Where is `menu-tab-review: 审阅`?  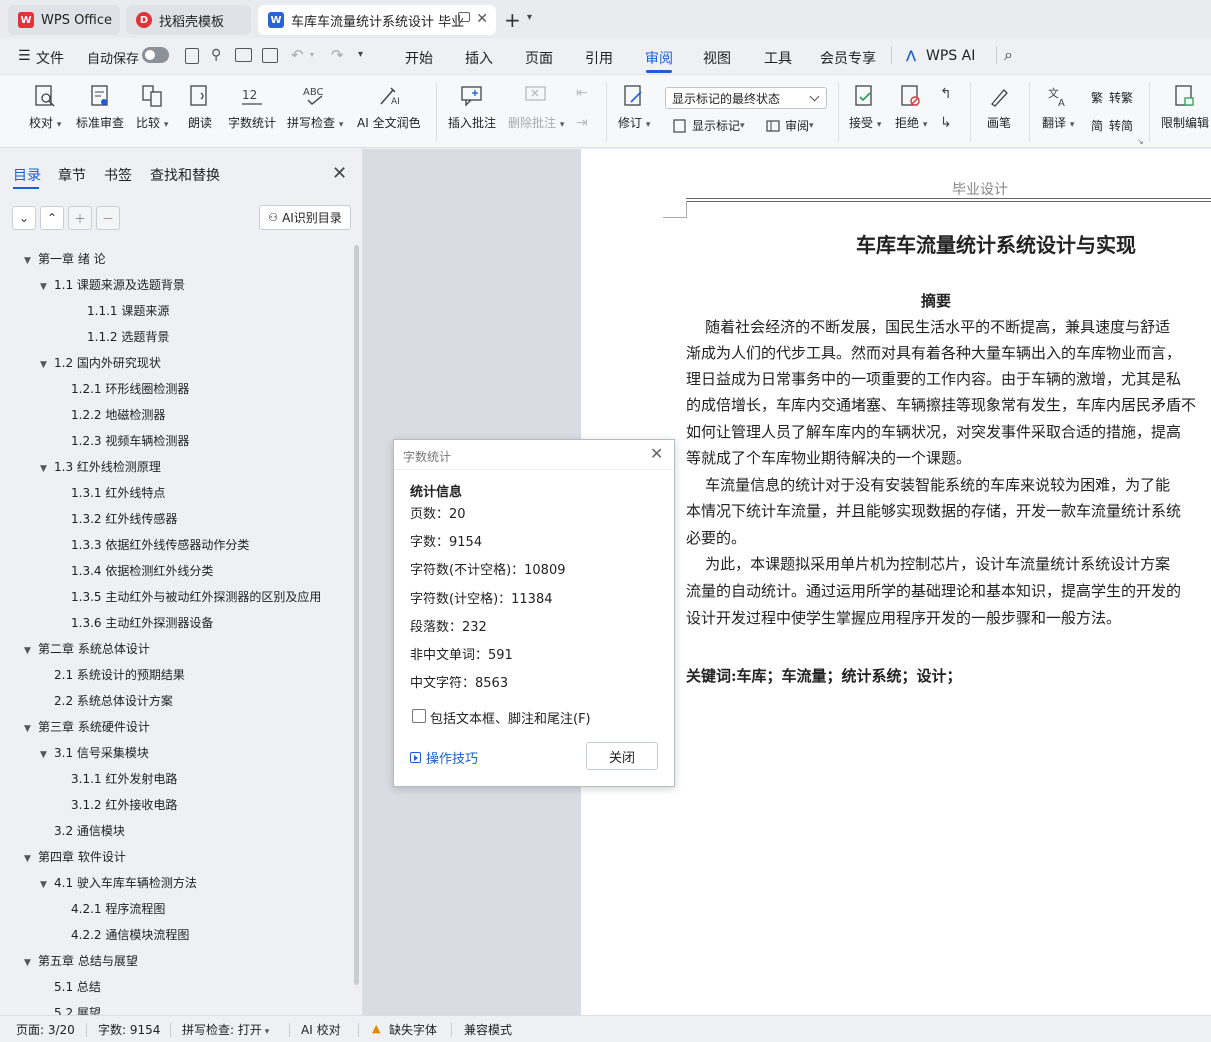
menu-tab-review: 审阅 is located at coordinates (659, 58).